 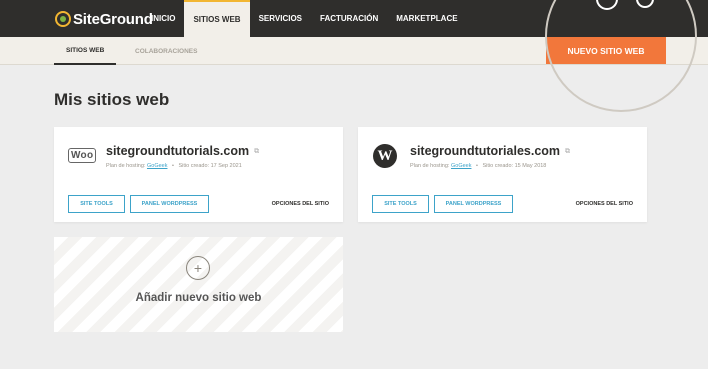 What do you see at coordinates (82, 155) in the screenshot?
I see `woocommerce-logo-icon: Woo` at bounding box center [82, 155].